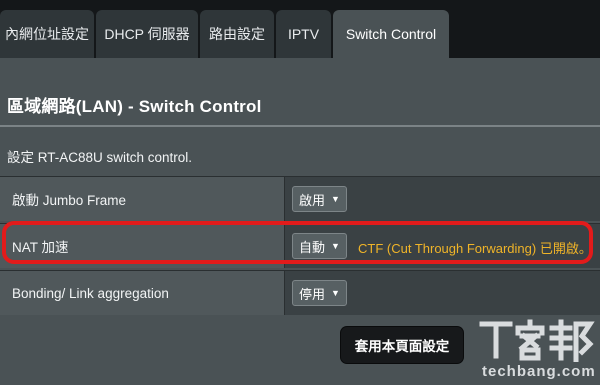 The width and height of the screenshot is (600, 385). I want to click on setting-label: NAT 加速, so click(142, 246).